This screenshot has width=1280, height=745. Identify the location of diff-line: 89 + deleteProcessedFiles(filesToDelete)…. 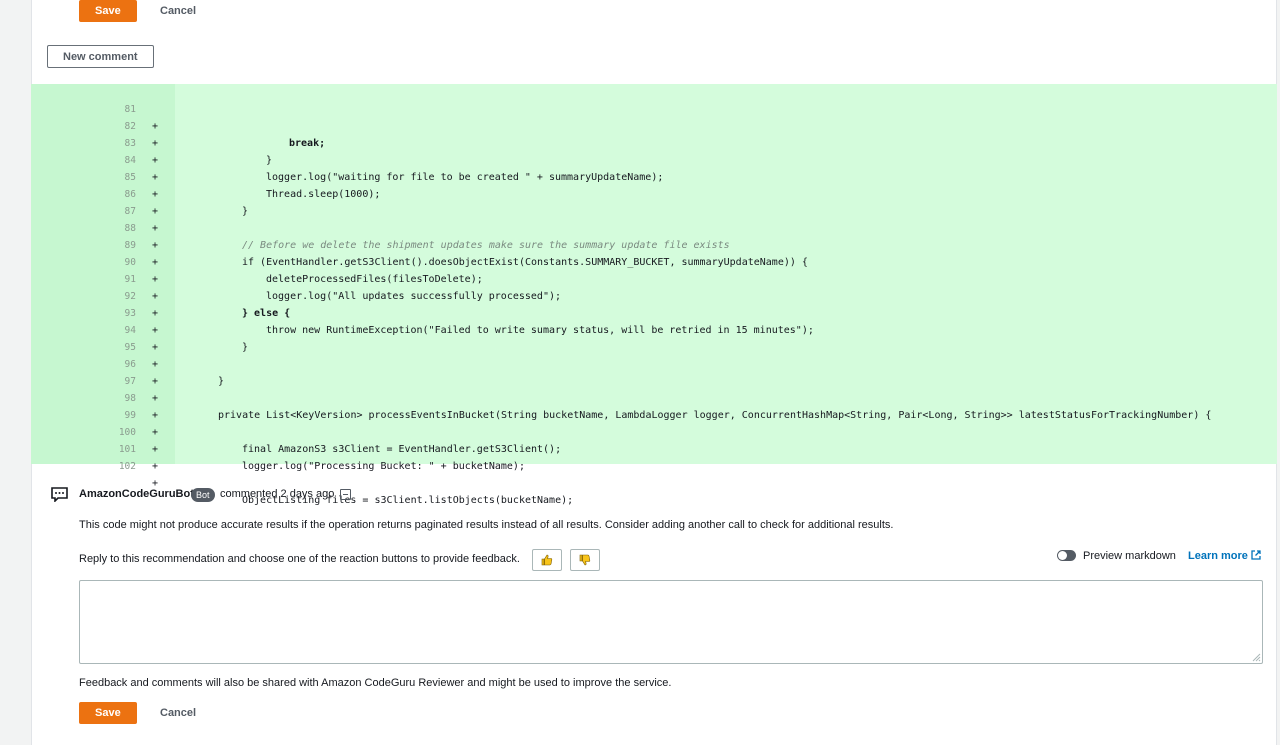
(654, 252).